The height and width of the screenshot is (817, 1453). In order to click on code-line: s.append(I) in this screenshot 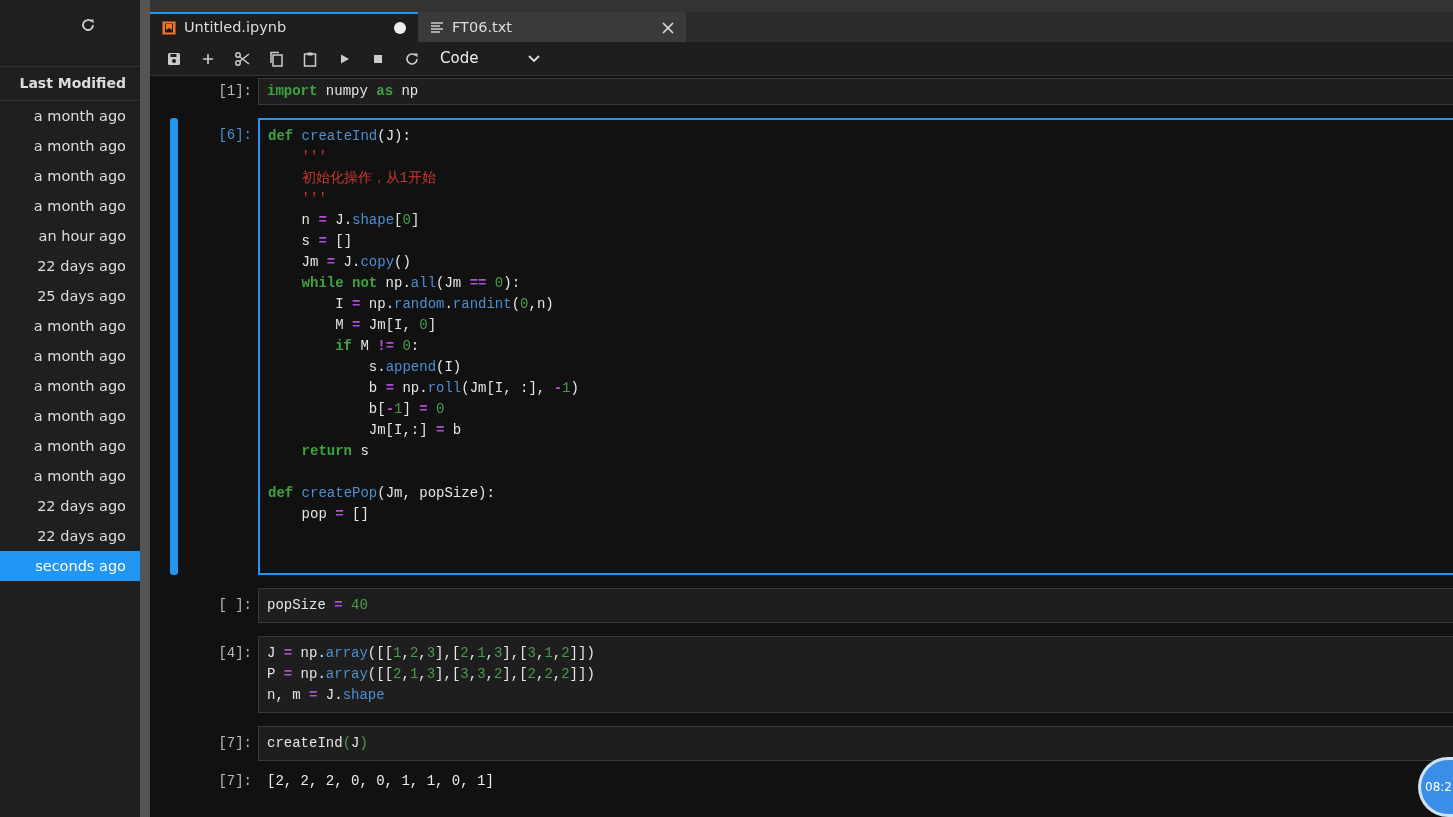, I will do `click(415, 367)`.